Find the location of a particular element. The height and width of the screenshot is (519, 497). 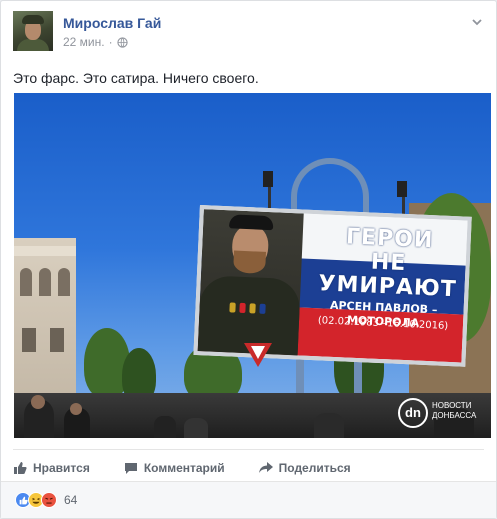

share-icon is located at coordinates (265, 467).